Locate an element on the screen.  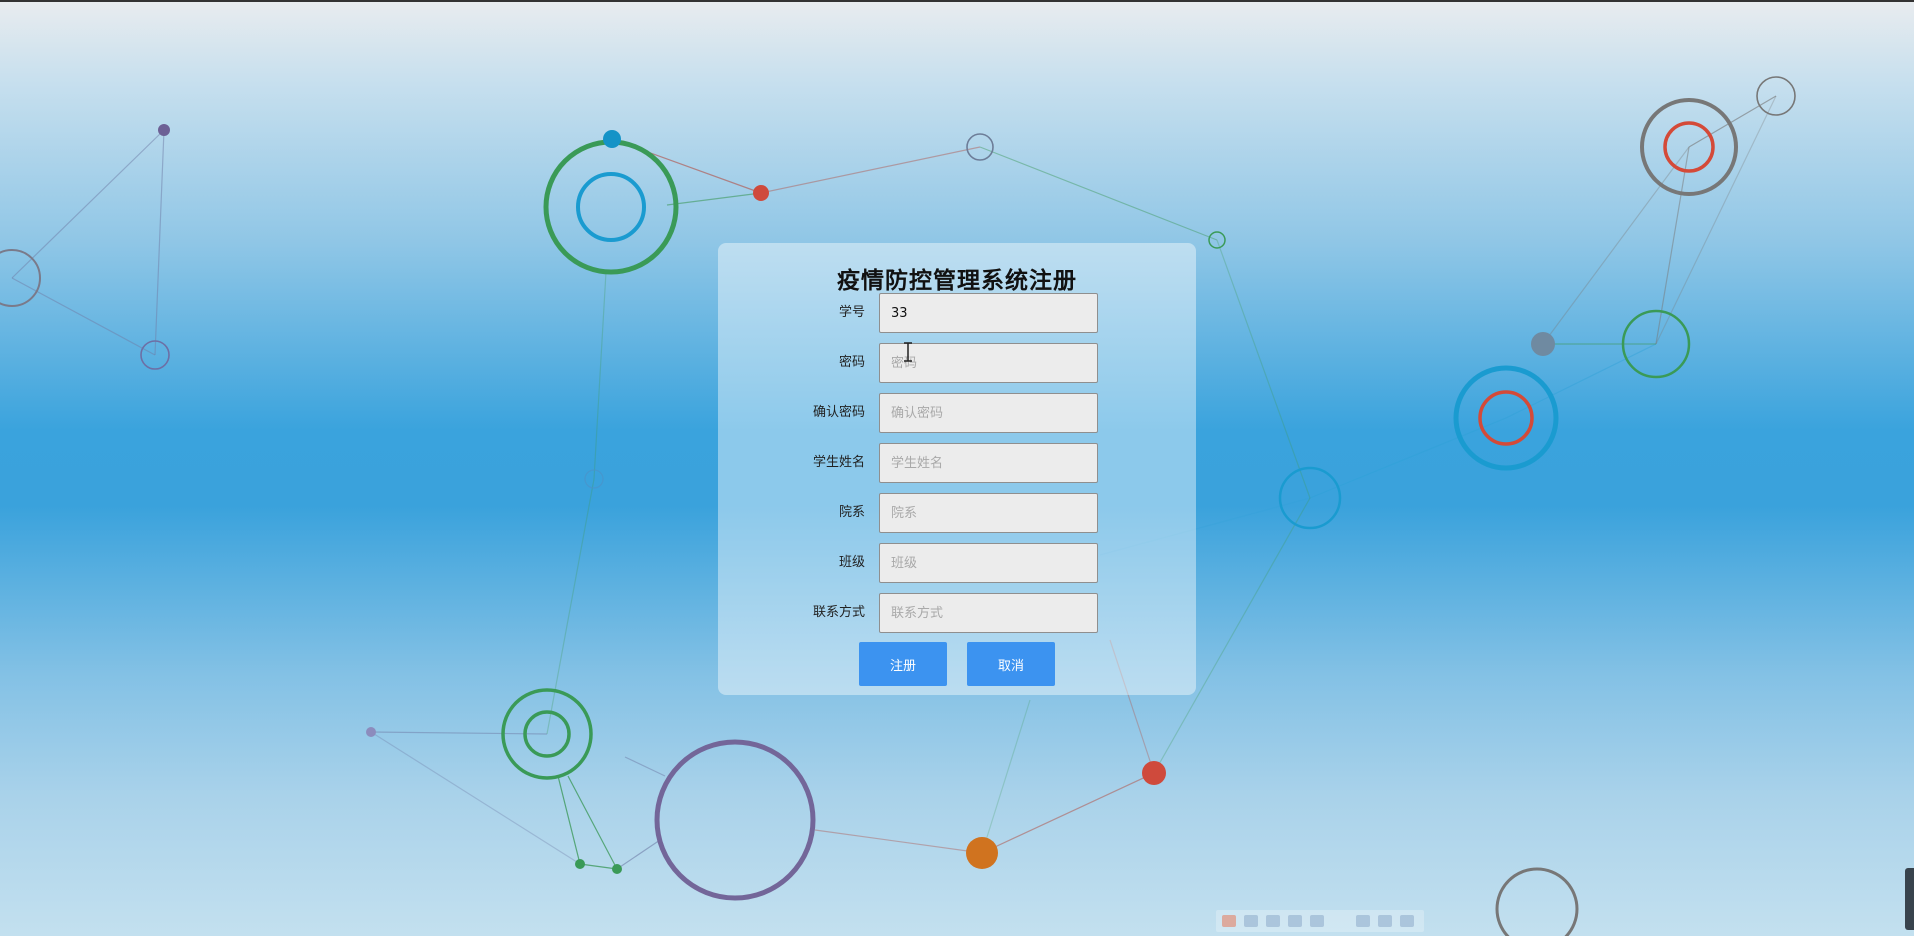
register-button: 注册 is located at coordinates (903, 664).